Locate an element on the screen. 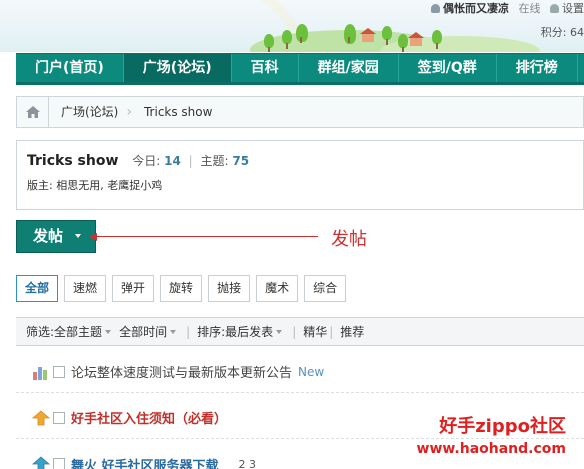 This screenshot has height=469, width=584. nav-item-checkin: 签到/Q群 is located at coordinates (448, 68).